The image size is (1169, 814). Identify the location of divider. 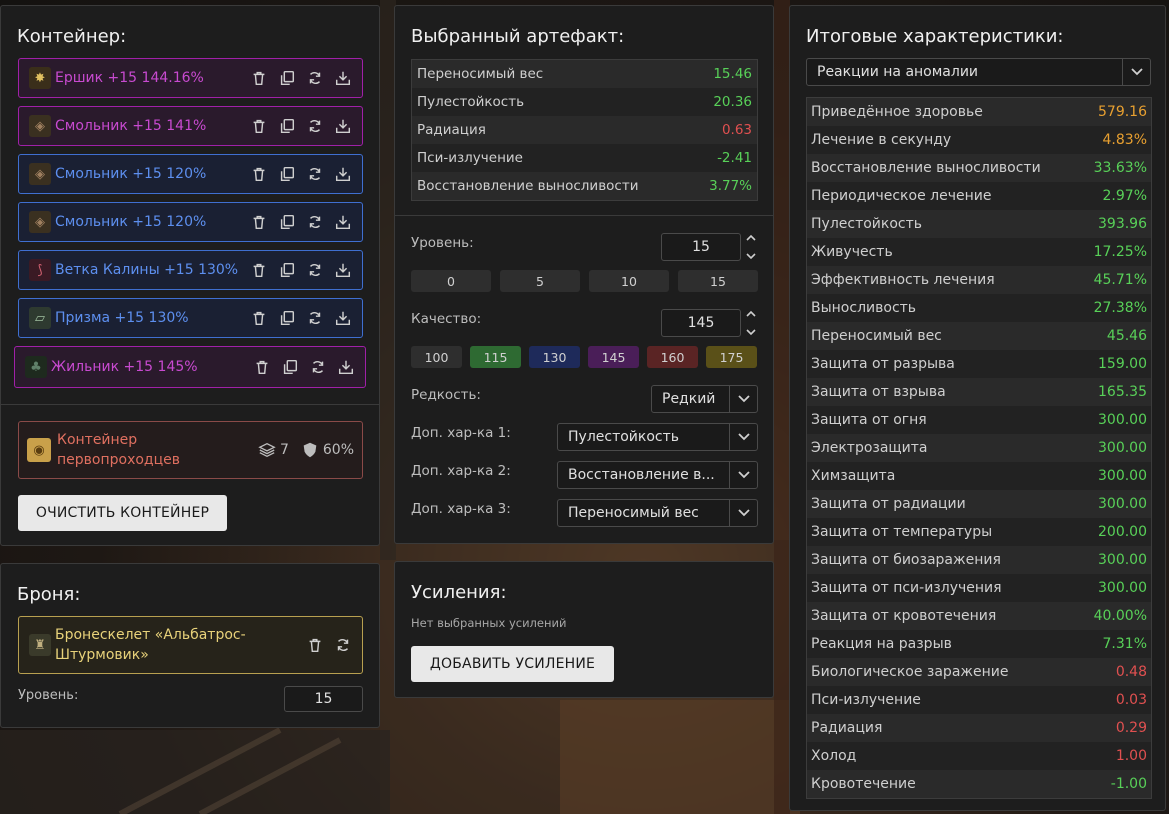
(584, 215).